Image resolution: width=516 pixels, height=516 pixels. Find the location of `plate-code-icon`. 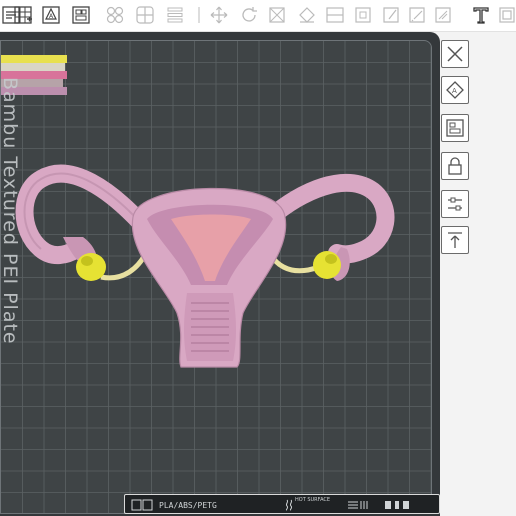

plate-code-icon is located at coordinates (361, 505).